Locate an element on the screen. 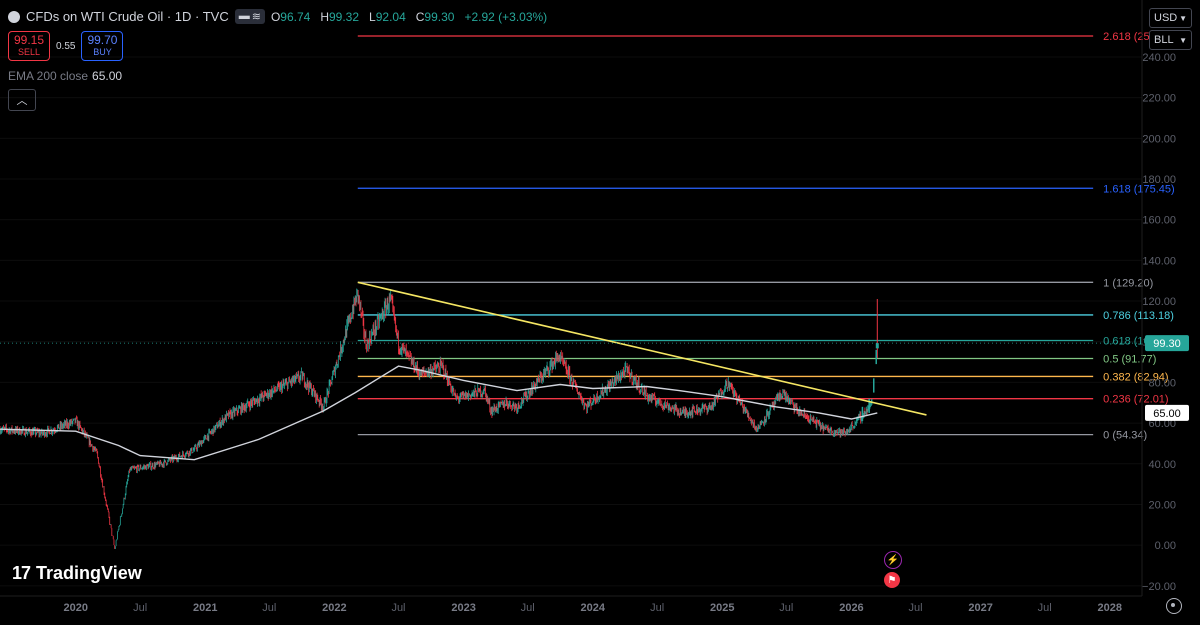 Image resolution: width=1200 pixels, height=625 pixels. waves-icon: ≋ is located at coordinates (256, 17).